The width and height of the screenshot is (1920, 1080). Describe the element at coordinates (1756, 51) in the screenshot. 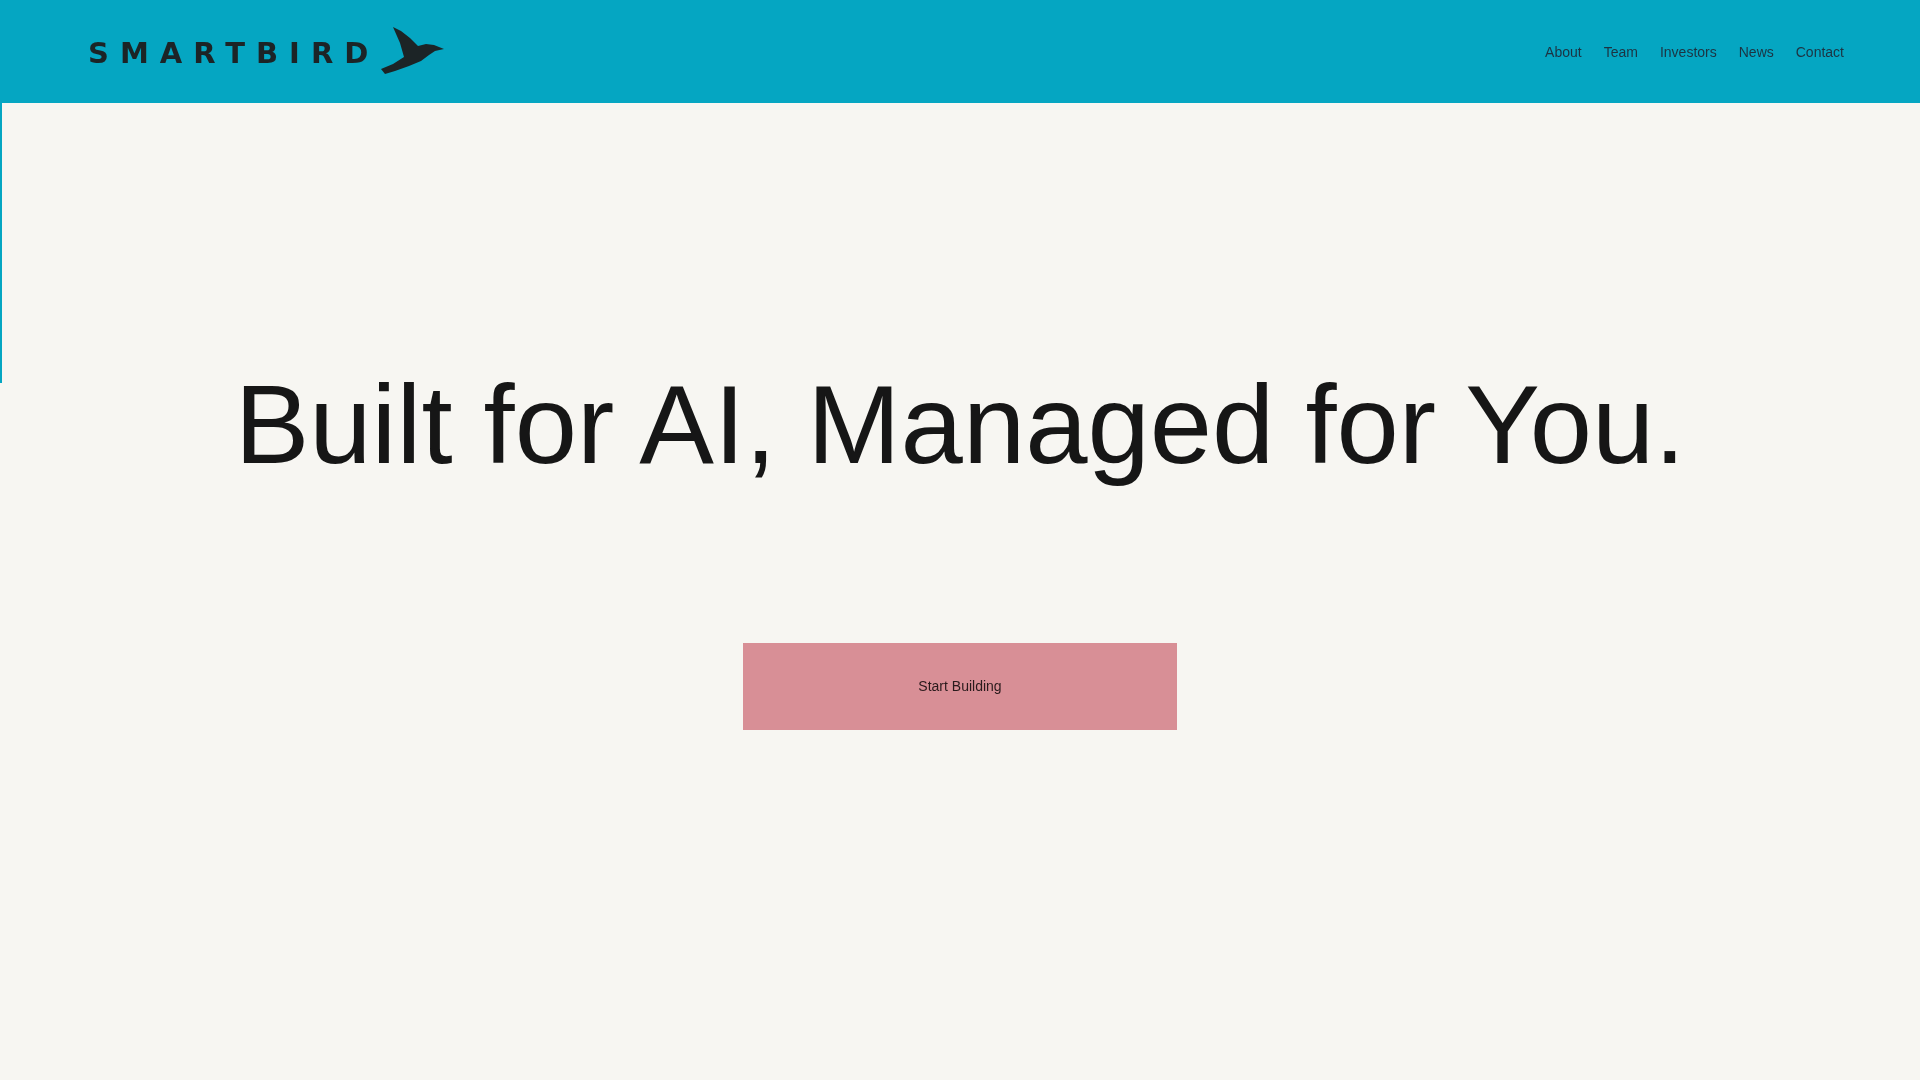

I see `nav-link: News` at that location.